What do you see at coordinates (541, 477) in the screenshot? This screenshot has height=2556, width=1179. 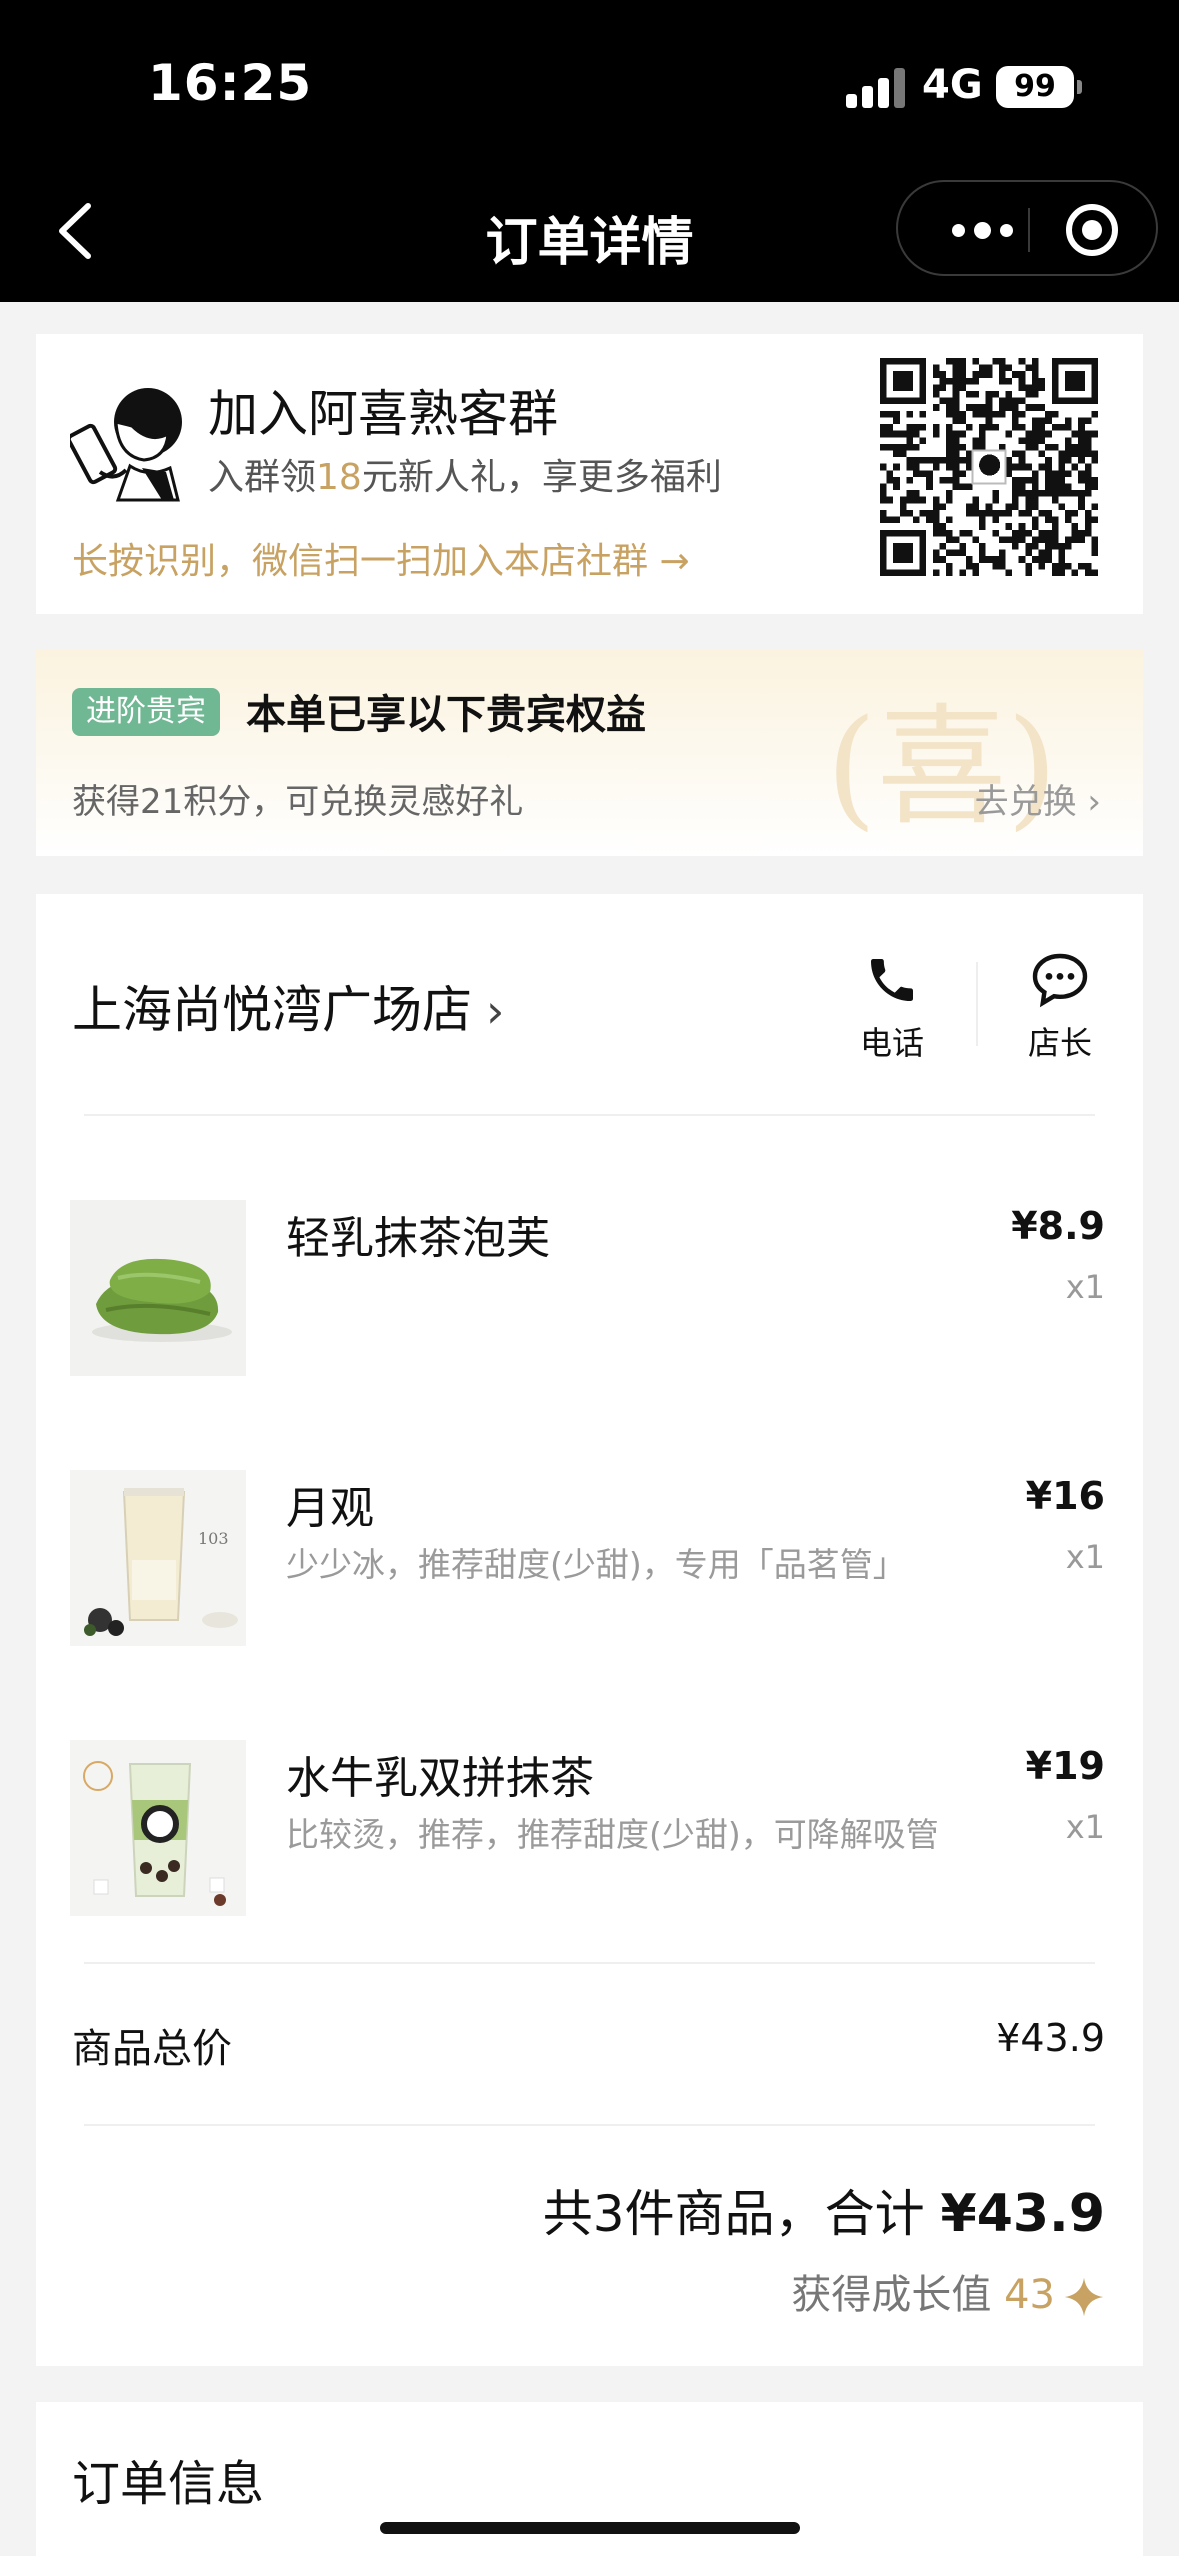 I see `group-subtitle-post: 元新人礼，享更多福利` at bounding box center [541, 477].